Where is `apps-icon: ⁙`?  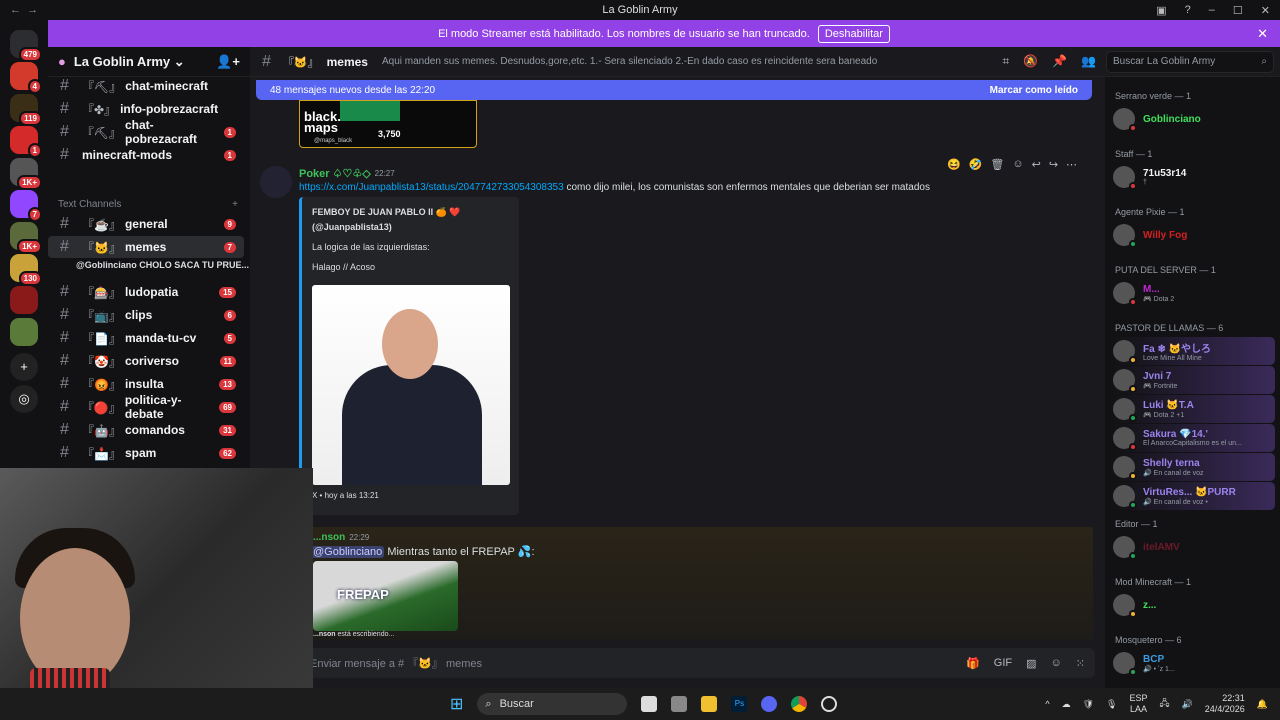
apps-icon: ⁙ is located at coordinates (1080, 663).